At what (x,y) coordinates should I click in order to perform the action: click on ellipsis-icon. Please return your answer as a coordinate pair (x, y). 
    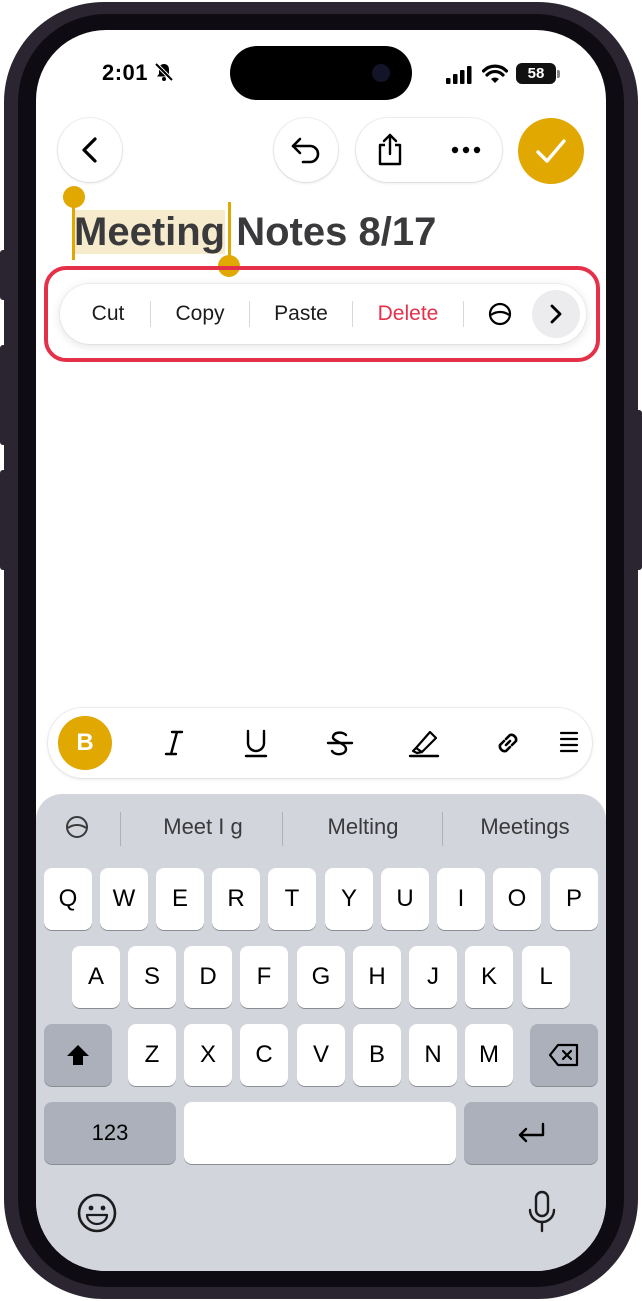
    Looking at the image, I should click on (466, 150).